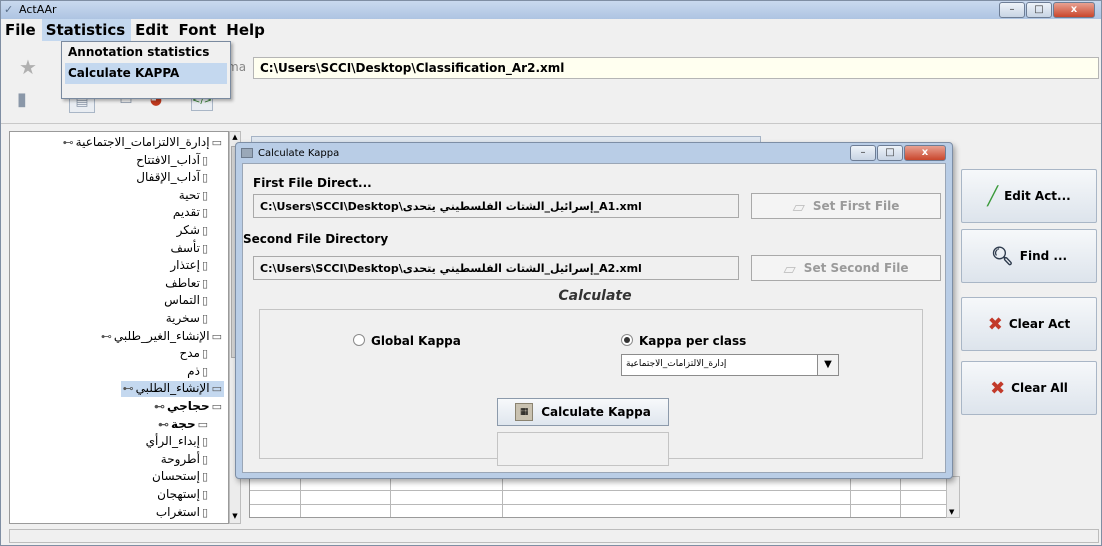 The image size is (1102, 546). I want to click on tree-node: ▭الإنشاء_الغير_طلبي⊶, so click(161, 337).